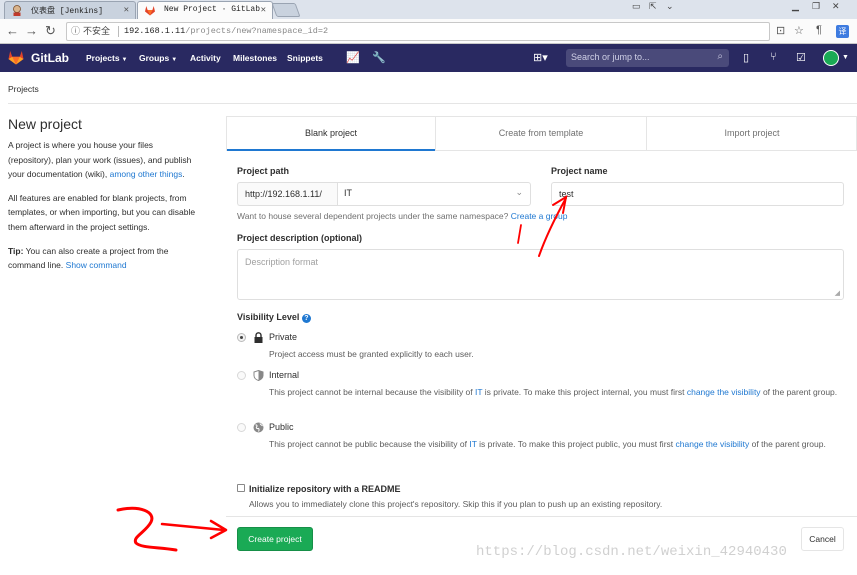  I want to click on annotation-arrow-create-button, so click(172, 529).